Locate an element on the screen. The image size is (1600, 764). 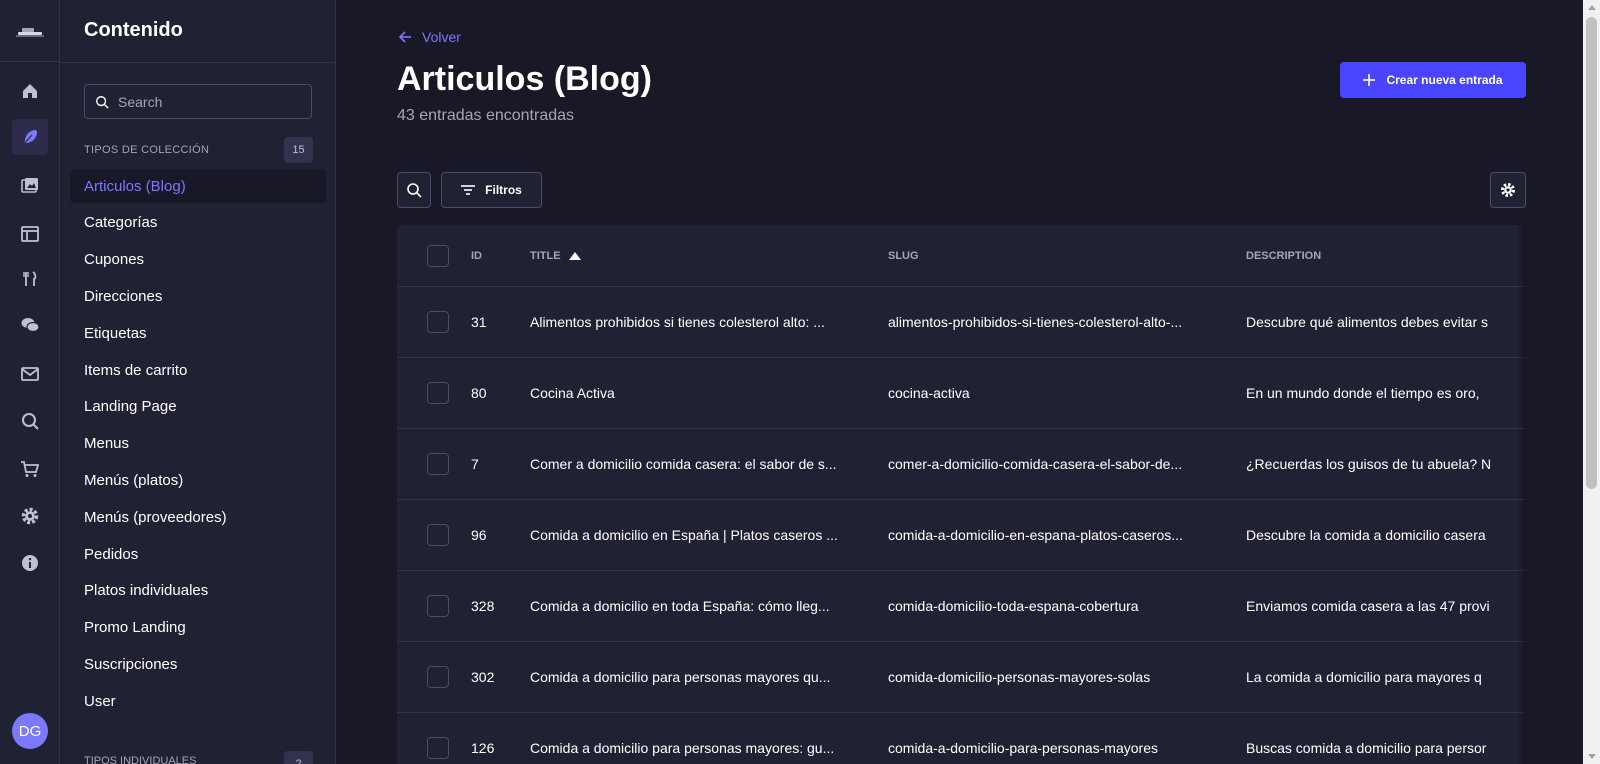
subnav-item: Menus is located at coordinates (198, 444).